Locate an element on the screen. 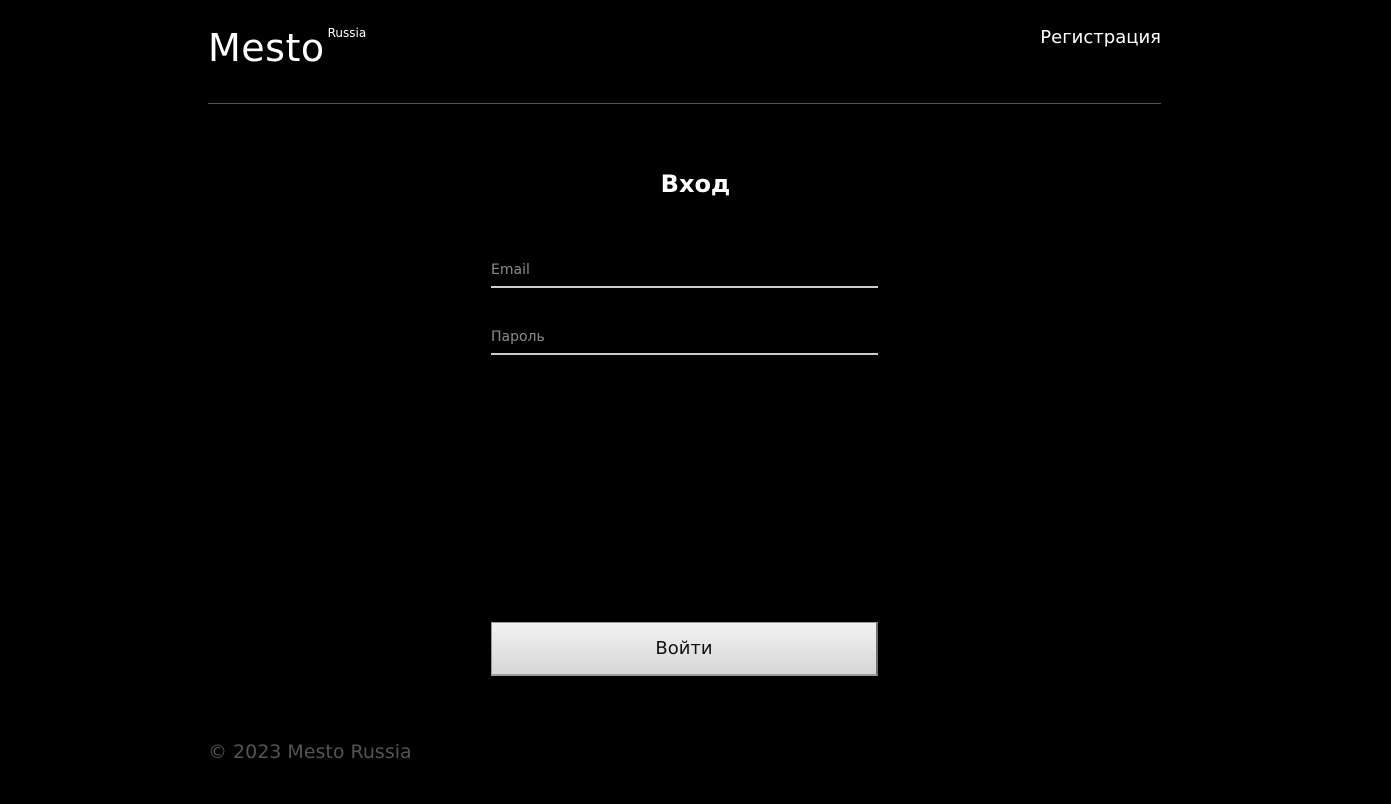 This screenshot has width=1391, height=804. footer-copyright: © 2023 Mesto Russia is located at coordinates (310, 752).